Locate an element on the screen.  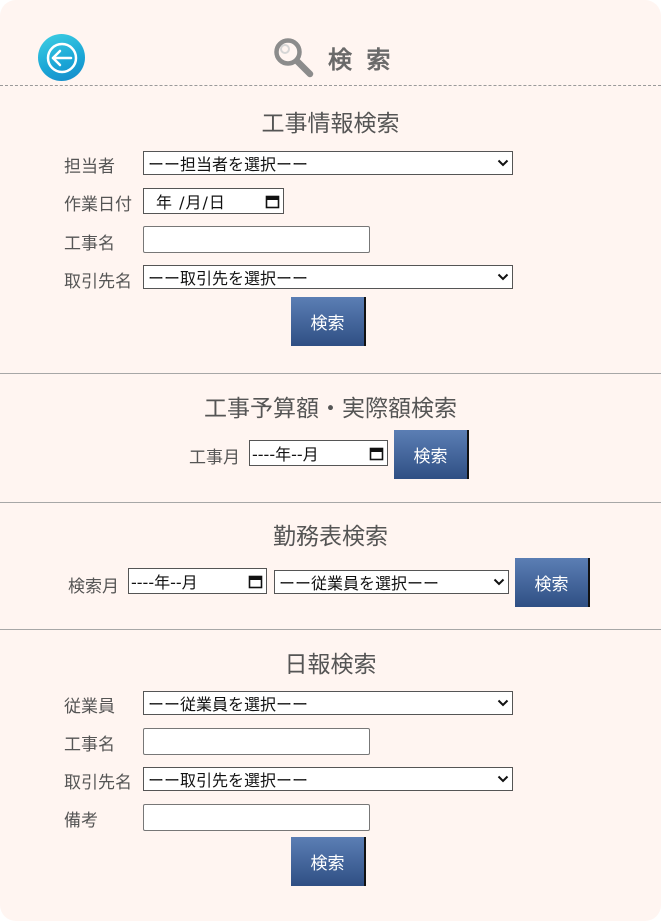
back-button is located at coordinates (61, 57).